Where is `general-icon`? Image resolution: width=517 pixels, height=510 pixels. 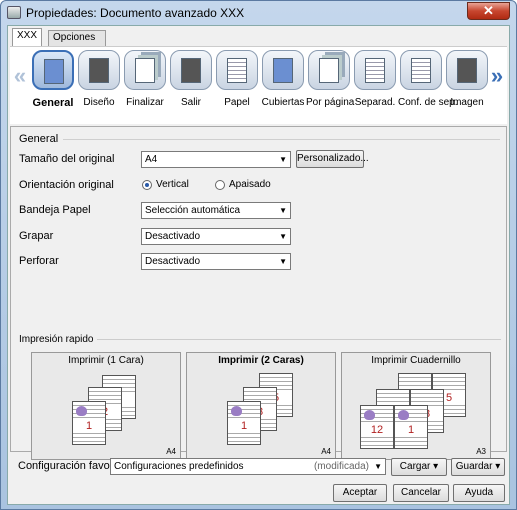 general-icon is located at coordinates (54, 71).